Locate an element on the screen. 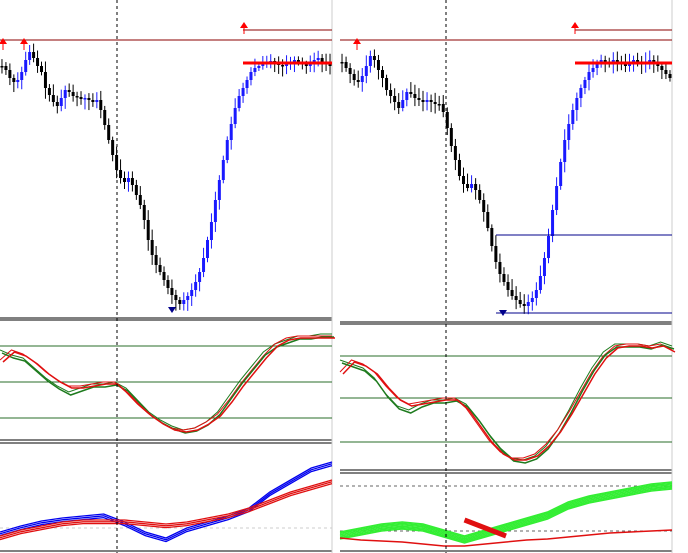 This screenshot has width=688, height=553. stoch-line-red is located at coordinates (506, 401).